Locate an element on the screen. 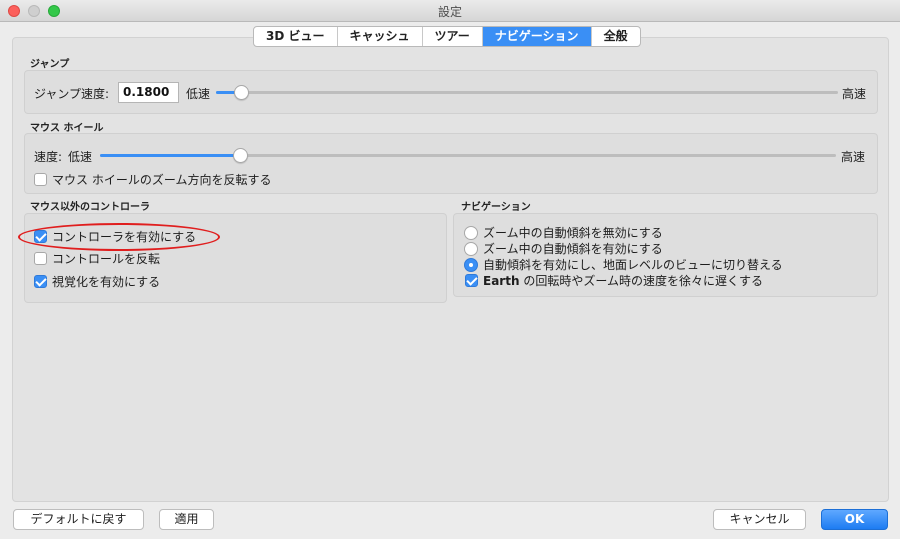  highlight-circle-annotation is located at coordinates (119, 237).